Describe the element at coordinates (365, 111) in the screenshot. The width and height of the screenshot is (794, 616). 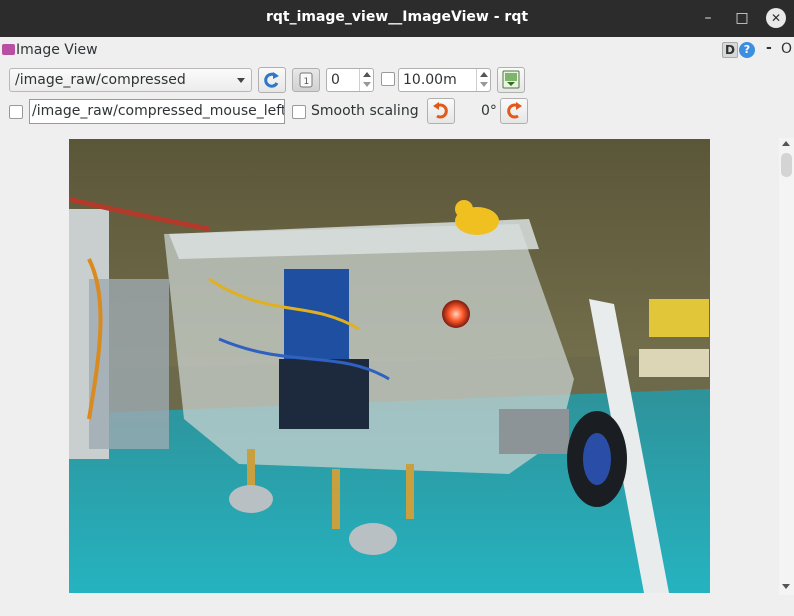
I see `smooth-scaling-label: Smooth scaling` at that location.